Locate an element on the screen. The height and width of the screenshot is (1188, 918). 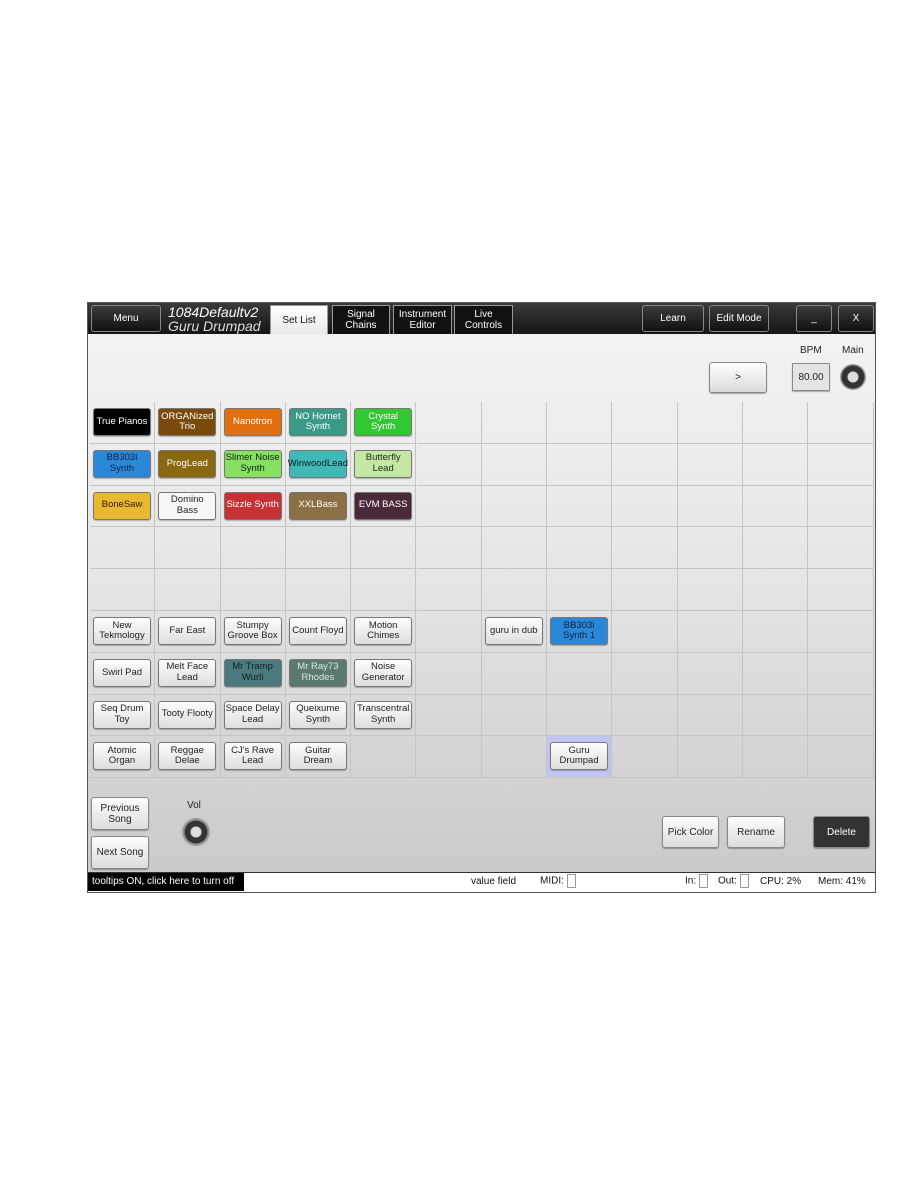
song-button: BB303i Synth 1 is located at coordinates (579, 631).